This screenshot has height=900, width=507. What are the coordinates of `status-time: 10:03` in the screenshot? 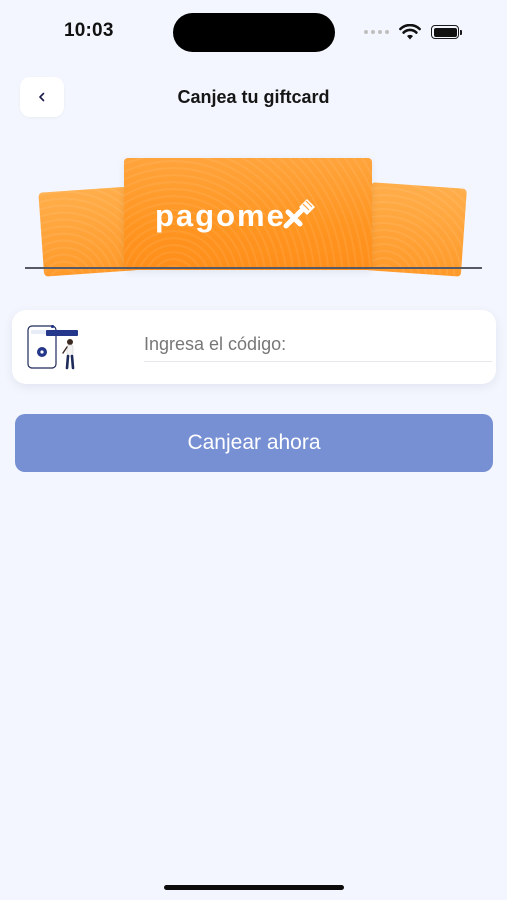 It's located at (89, 30).